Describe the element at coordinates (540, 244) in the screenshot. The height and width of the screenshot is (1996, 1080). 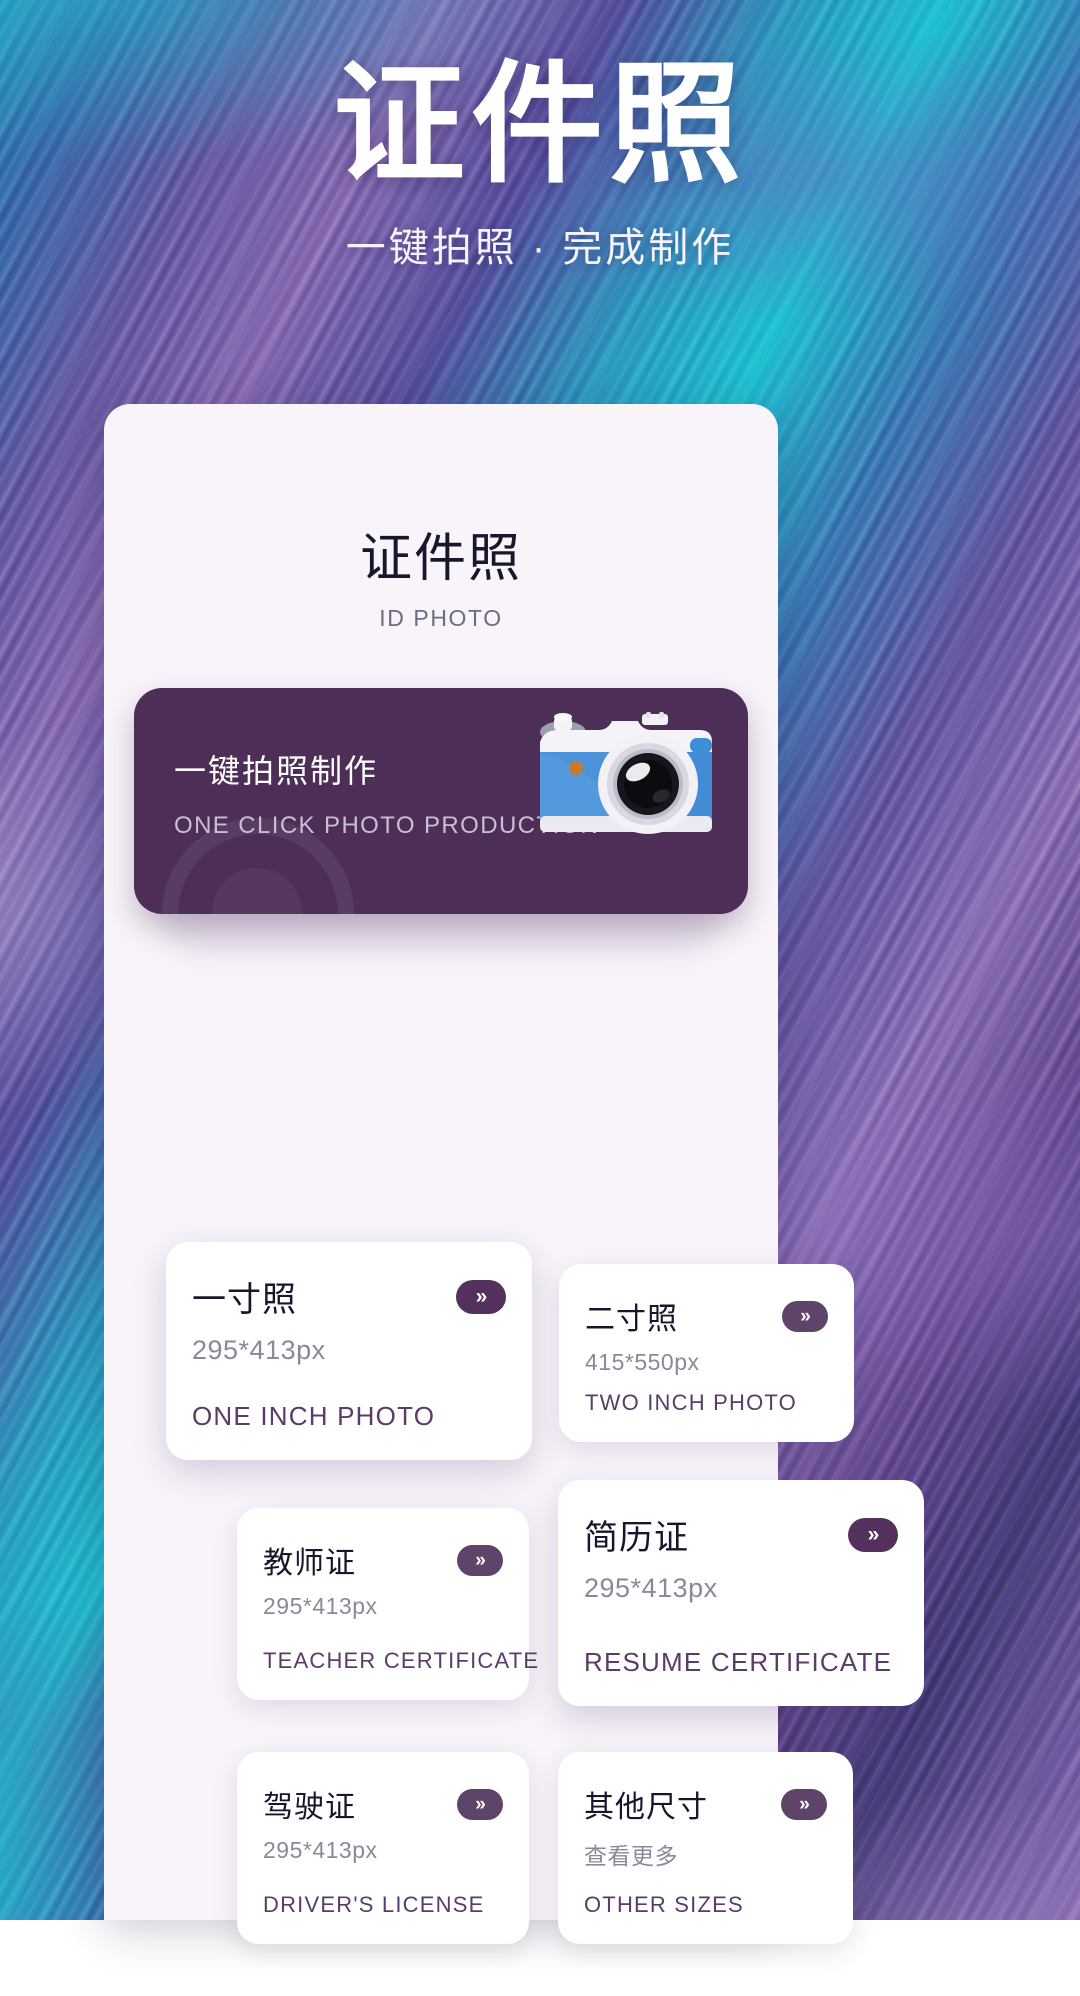
I see `page-subtitle: 一键拍照 · 完成制作` at that location.